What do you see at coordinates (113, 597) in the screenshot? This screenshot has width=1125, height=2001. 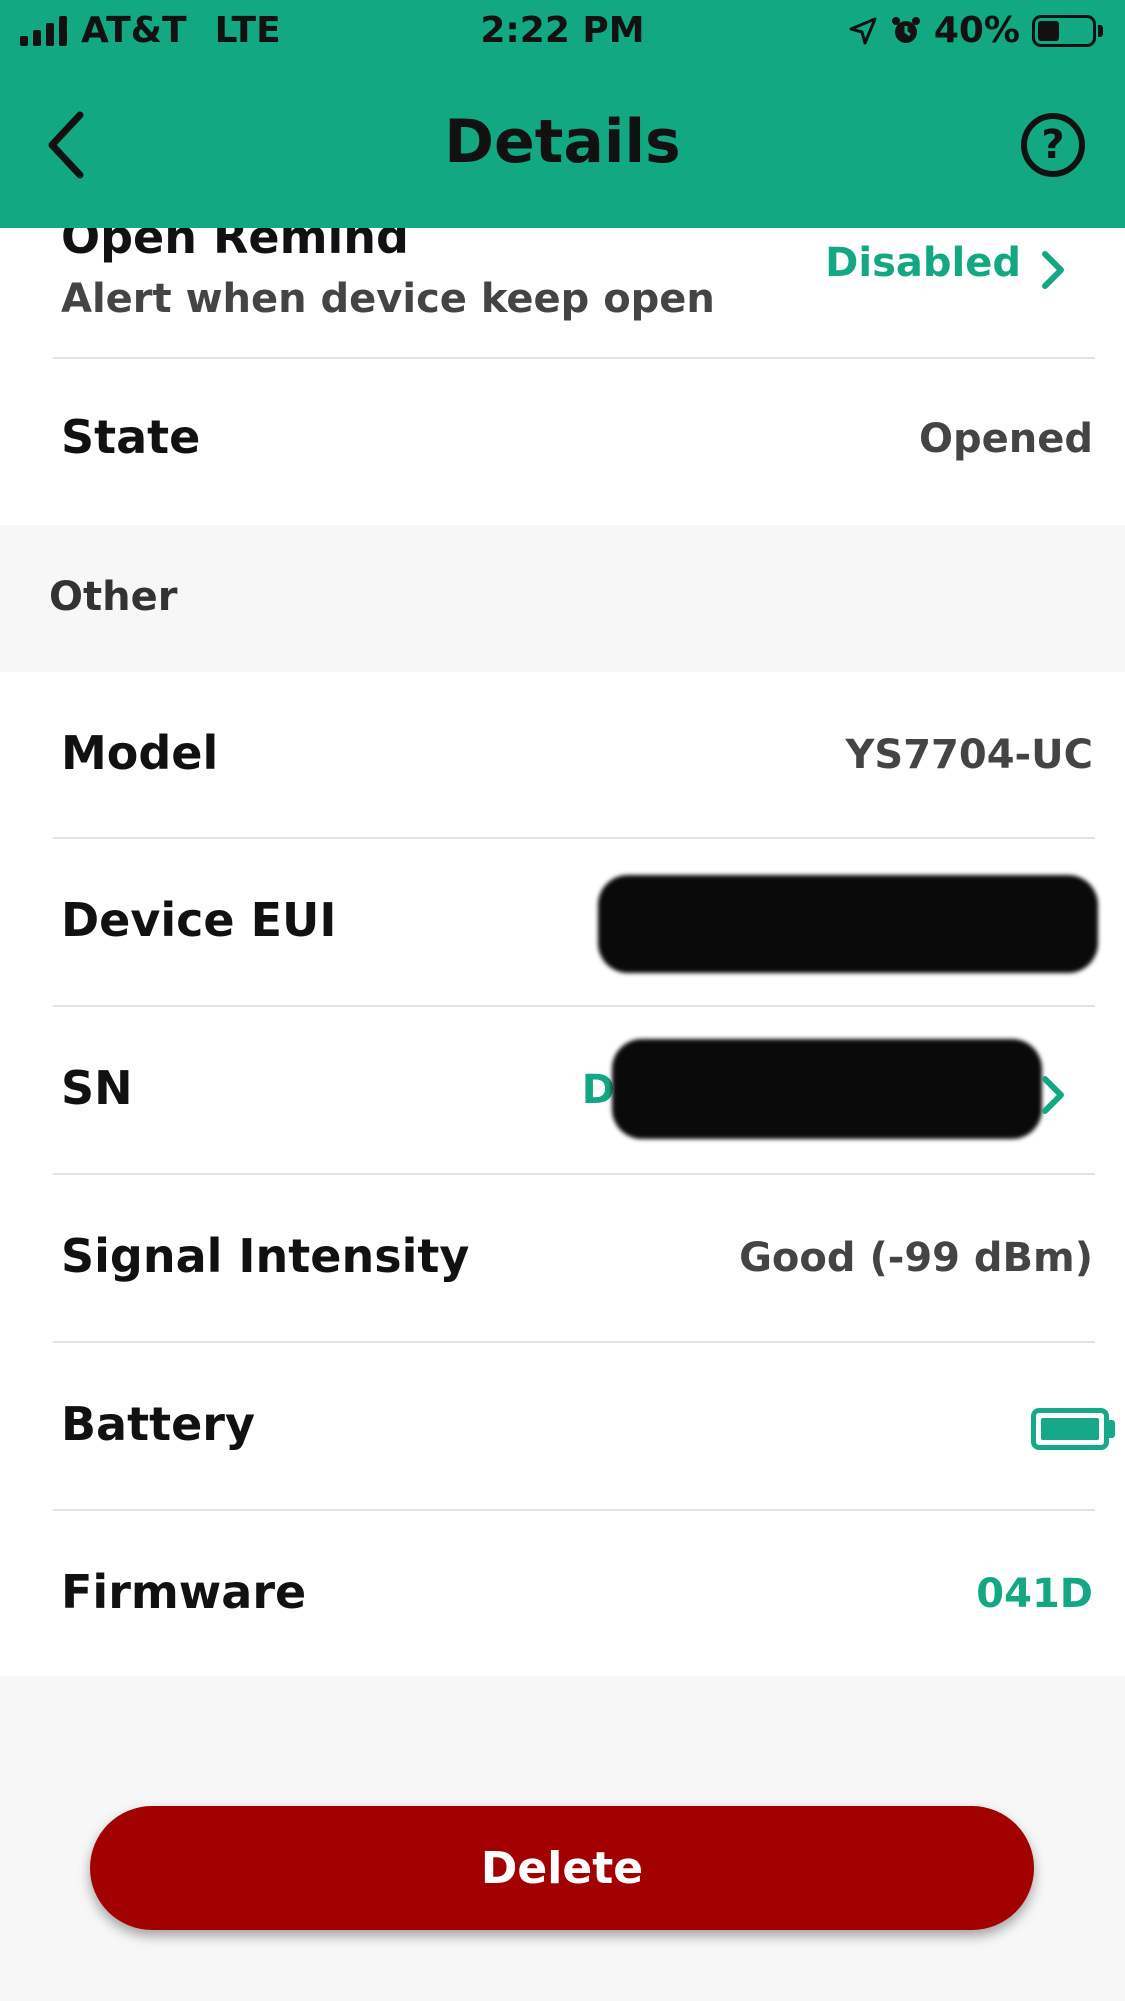 I see `group-title-other: Other` at bounding box center [113, 597].